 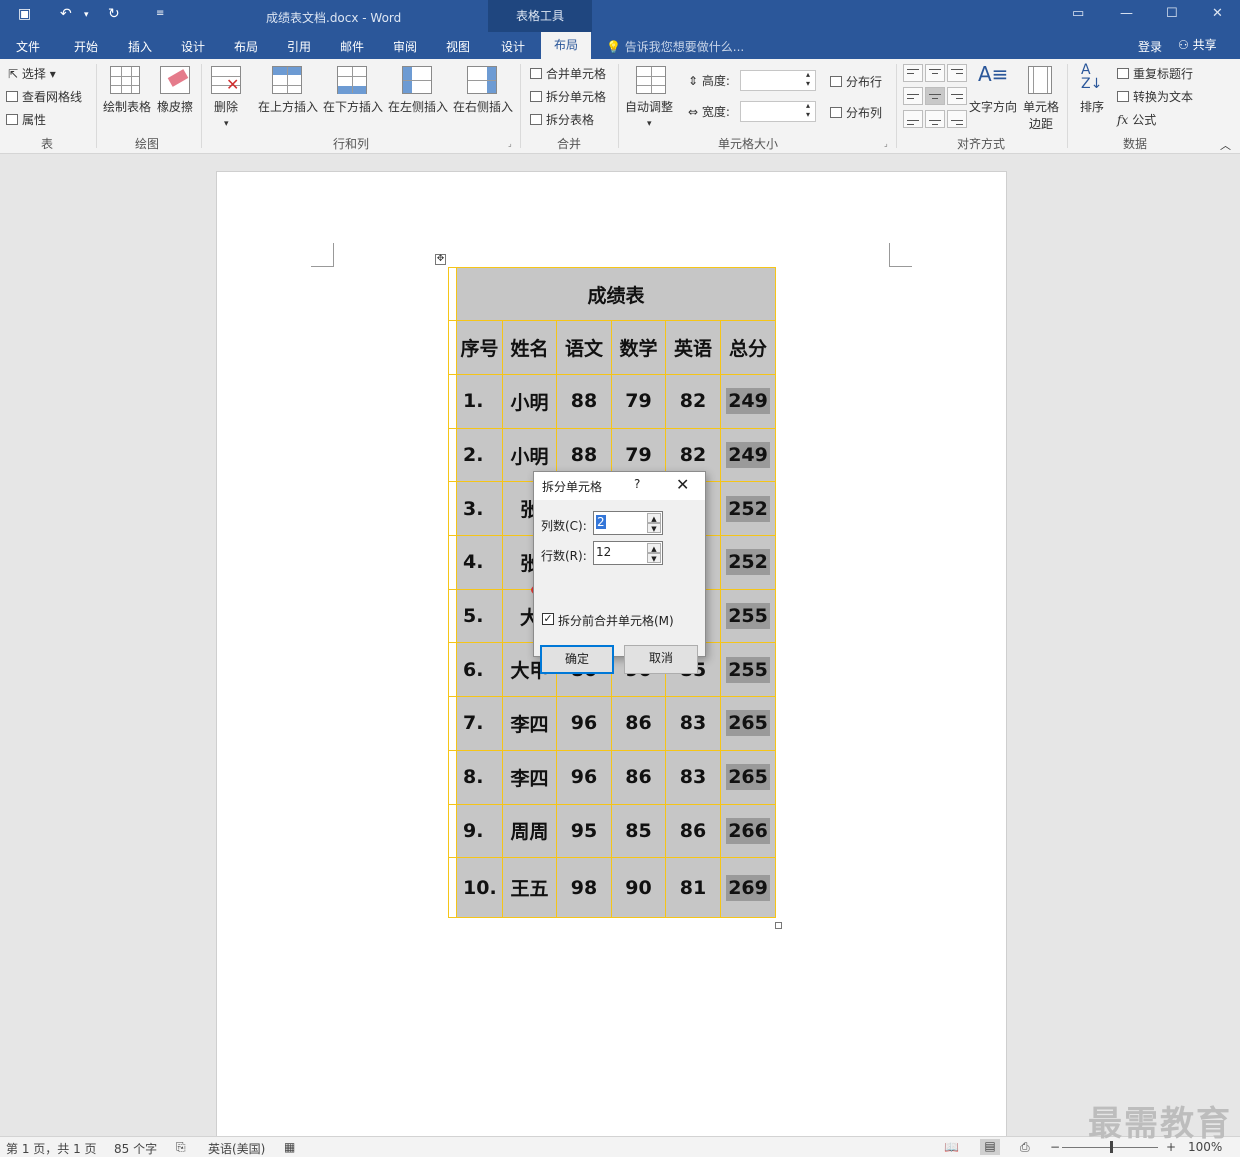 What do you see at coordinates (513, 46) in the screenshot?
I see `tab-table-design: 设计` at bounding box center [513, 46].